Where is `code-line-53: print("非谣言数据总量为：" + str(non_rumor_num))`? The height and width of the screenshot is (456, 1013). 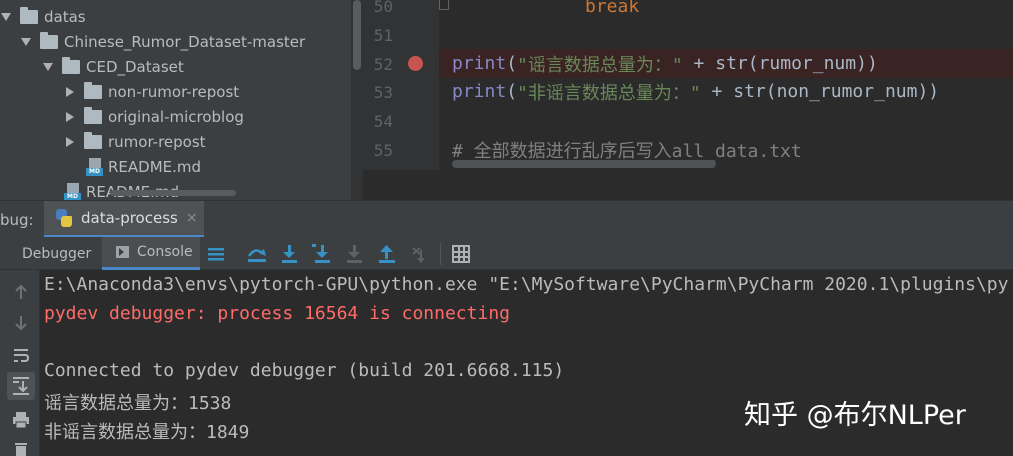
code-line-53: print("非谣言数据总量为：" + str(non_rumor_num)) is located at coordinates (695, 91).